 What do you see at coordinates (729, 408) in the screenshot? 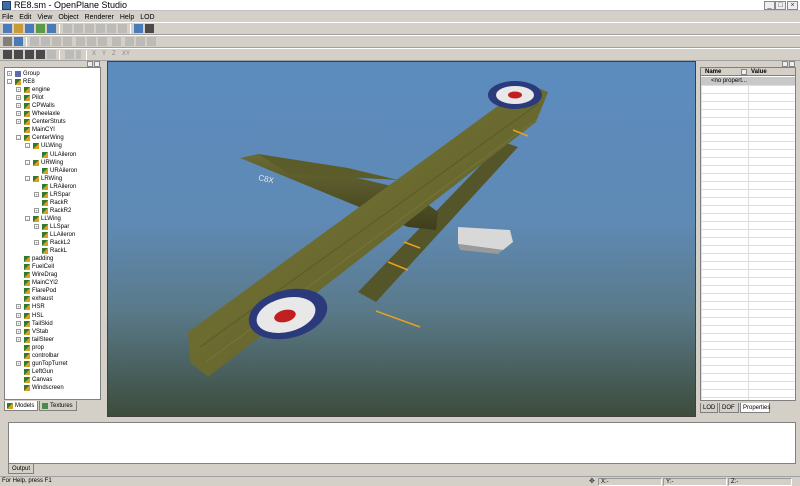
I see `tab-dof: DOF` at bounding box center [729, 408].